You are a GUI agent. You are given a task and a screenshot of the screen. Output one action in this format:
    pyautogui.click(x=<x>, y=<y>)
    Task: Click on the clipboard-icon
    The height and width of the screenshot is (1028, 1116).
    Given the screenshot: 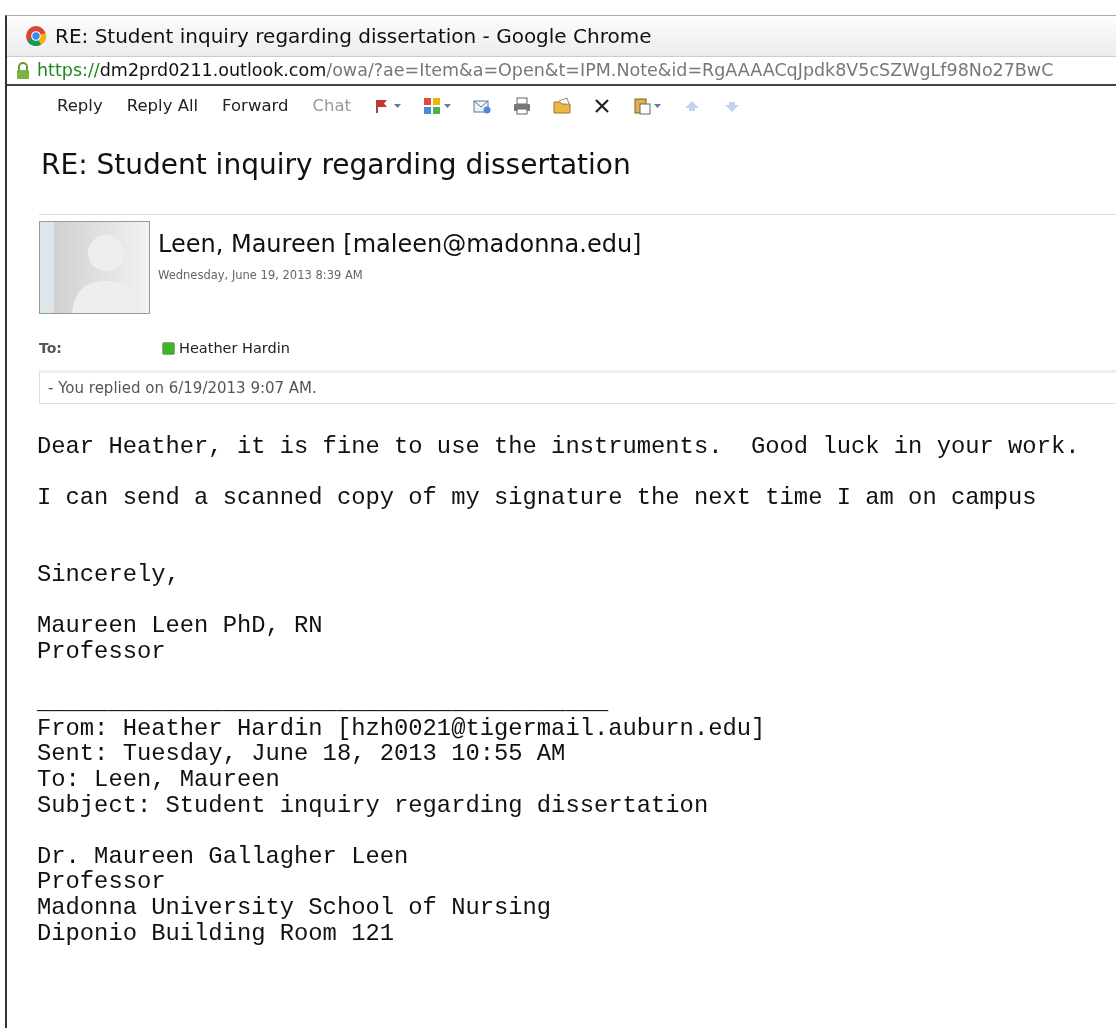 What is the action you would take?
    pyautogui.click(x=642, y=106)
    